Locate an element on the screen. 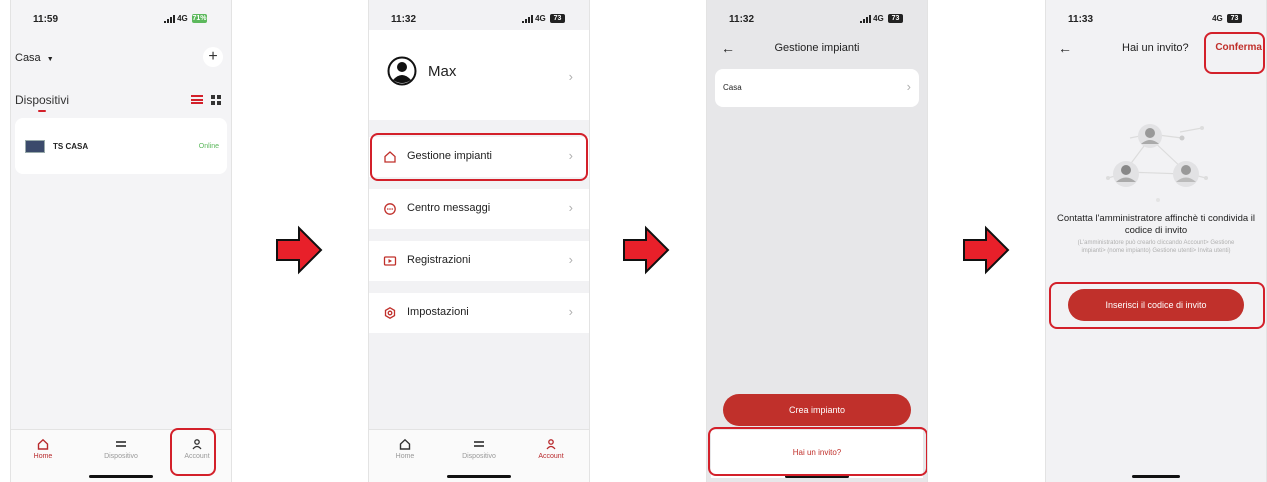 Image resolution: width=1267 pixels, height=482 pixels. video-icon is located at coordinates (390, 261).